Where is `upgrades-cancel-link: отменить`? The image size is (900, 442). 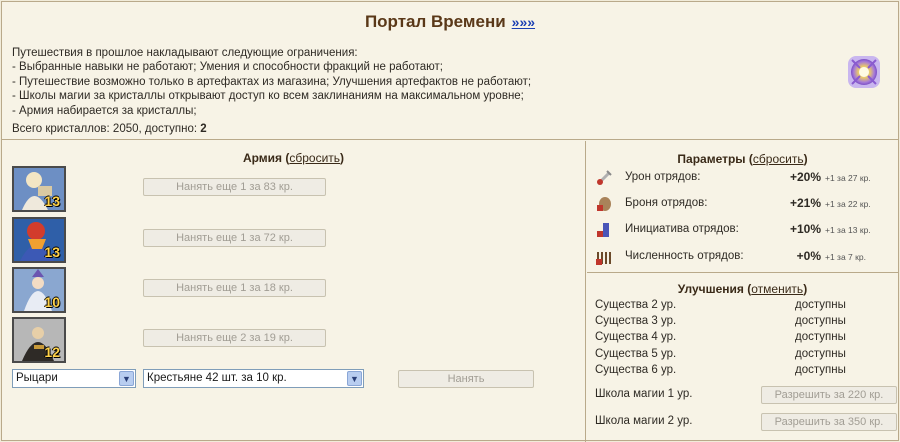 upgrades-cancel-link: отменить is located at coordinates (777, 289).